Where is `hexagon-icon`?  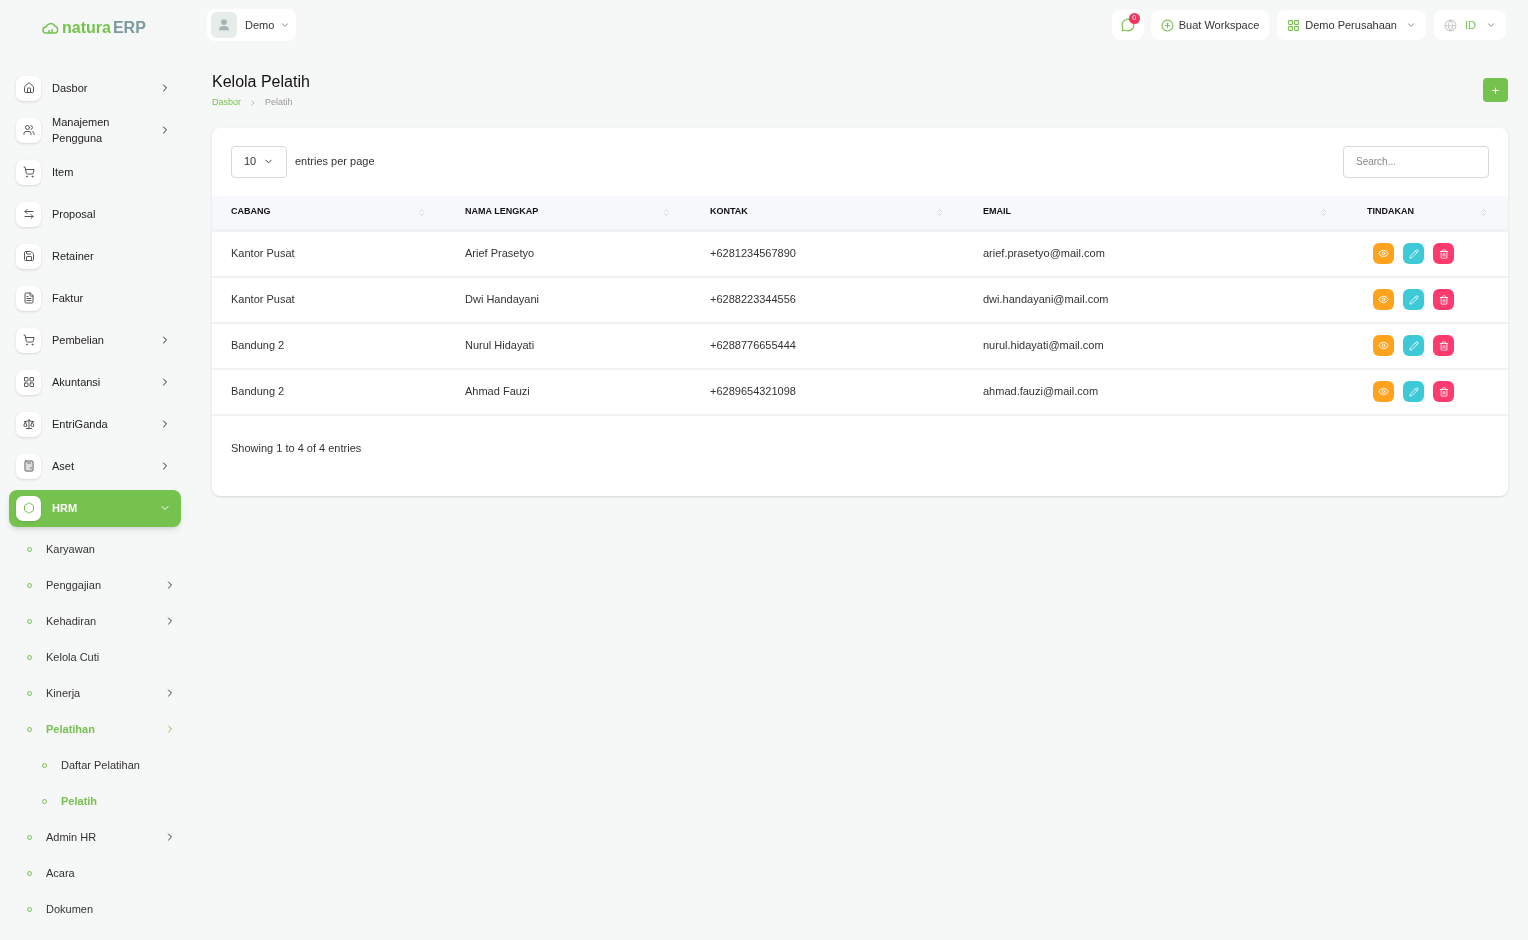 hexagon-icon is located at coordinates (28, 508).